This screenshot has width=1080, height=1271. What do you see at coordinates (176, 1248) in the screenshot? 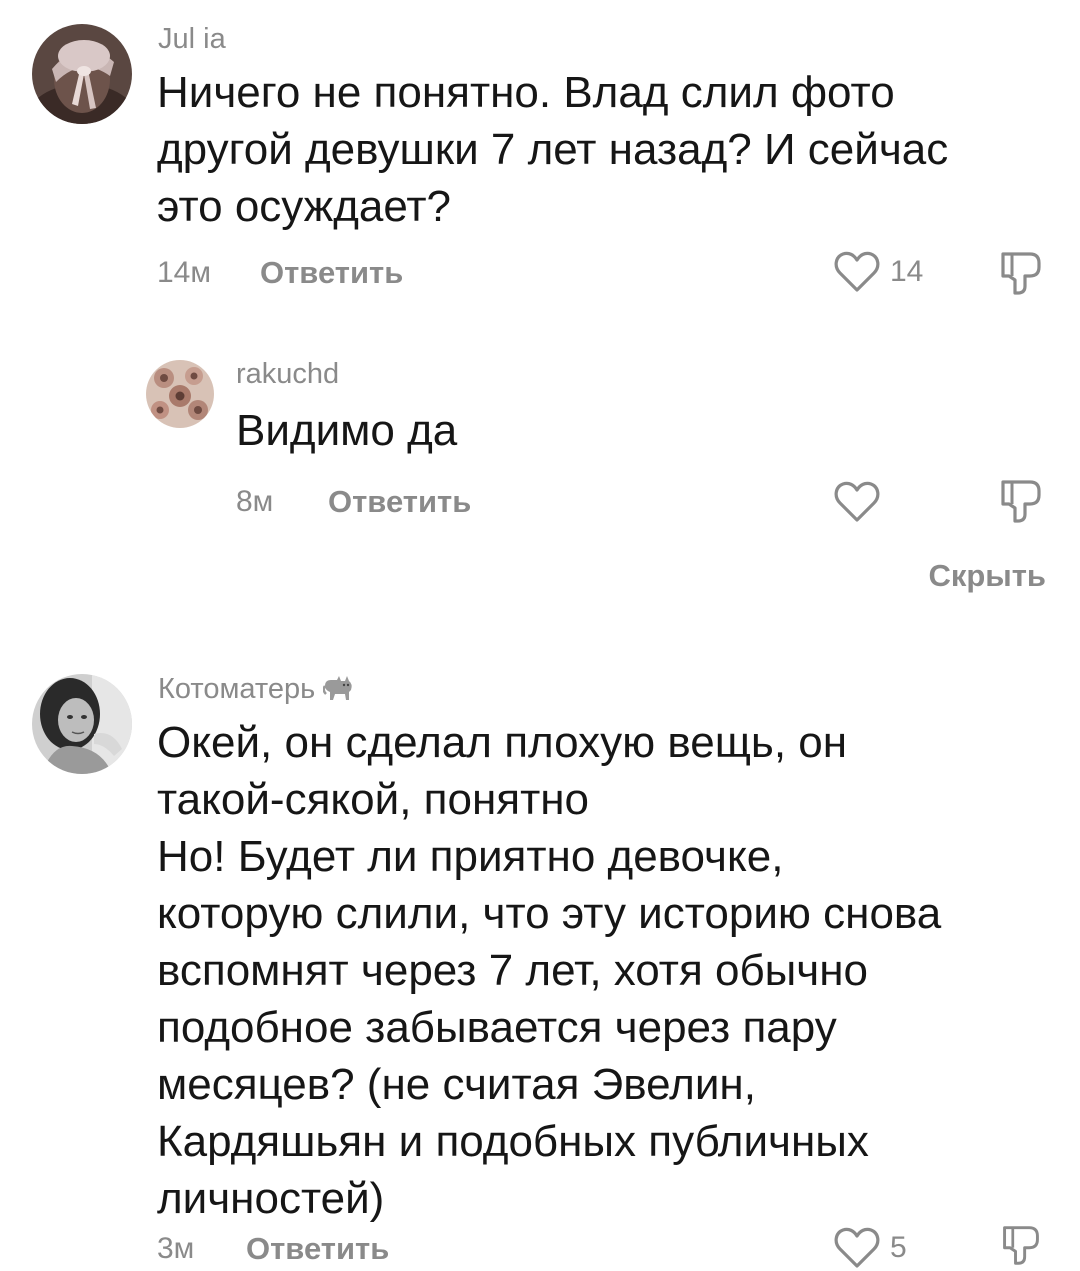
I see `comment-time: 3м` at bounding box center [176, 1248].